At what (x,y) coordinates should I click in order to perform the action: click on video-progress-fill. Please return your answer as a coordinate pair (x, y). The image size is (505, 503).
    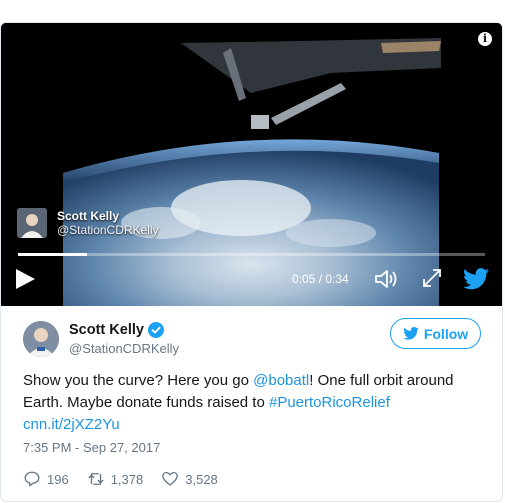
    Looking at the image, I should click on (52, 254).